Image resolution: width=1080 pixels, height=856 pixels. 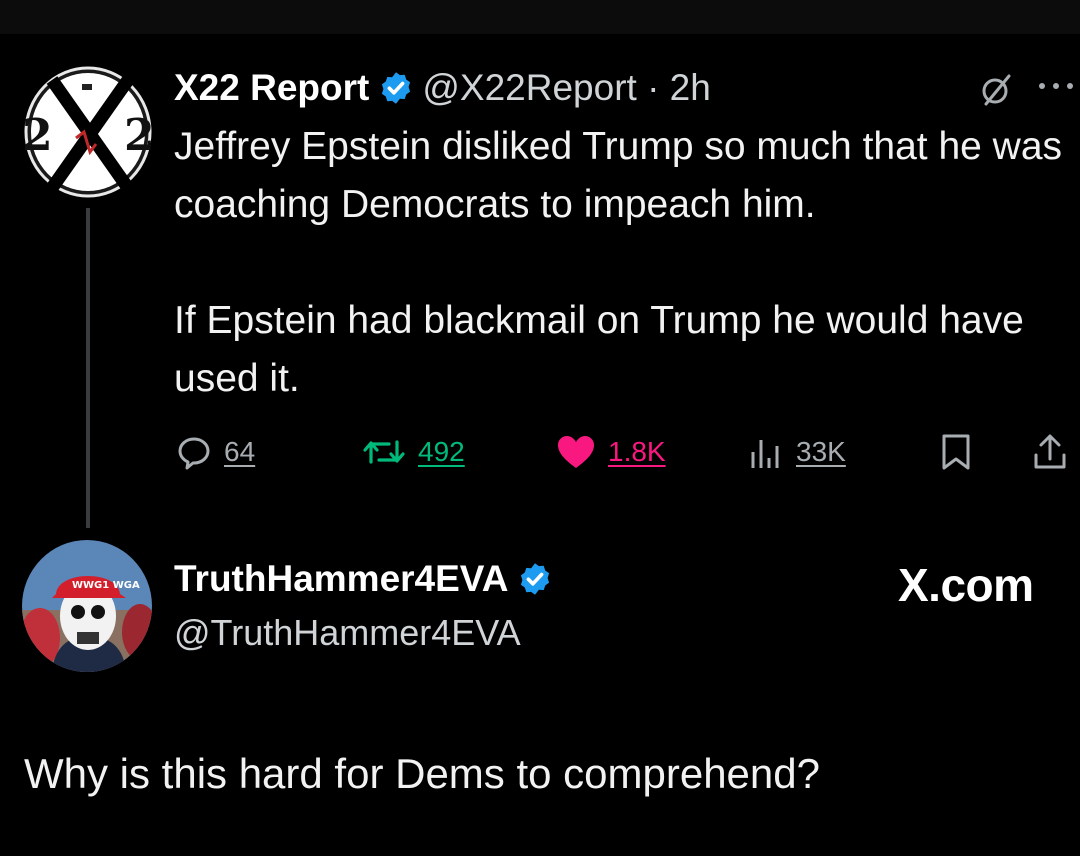 I want to click on like-heart-icon, so click(x=576, y=452).